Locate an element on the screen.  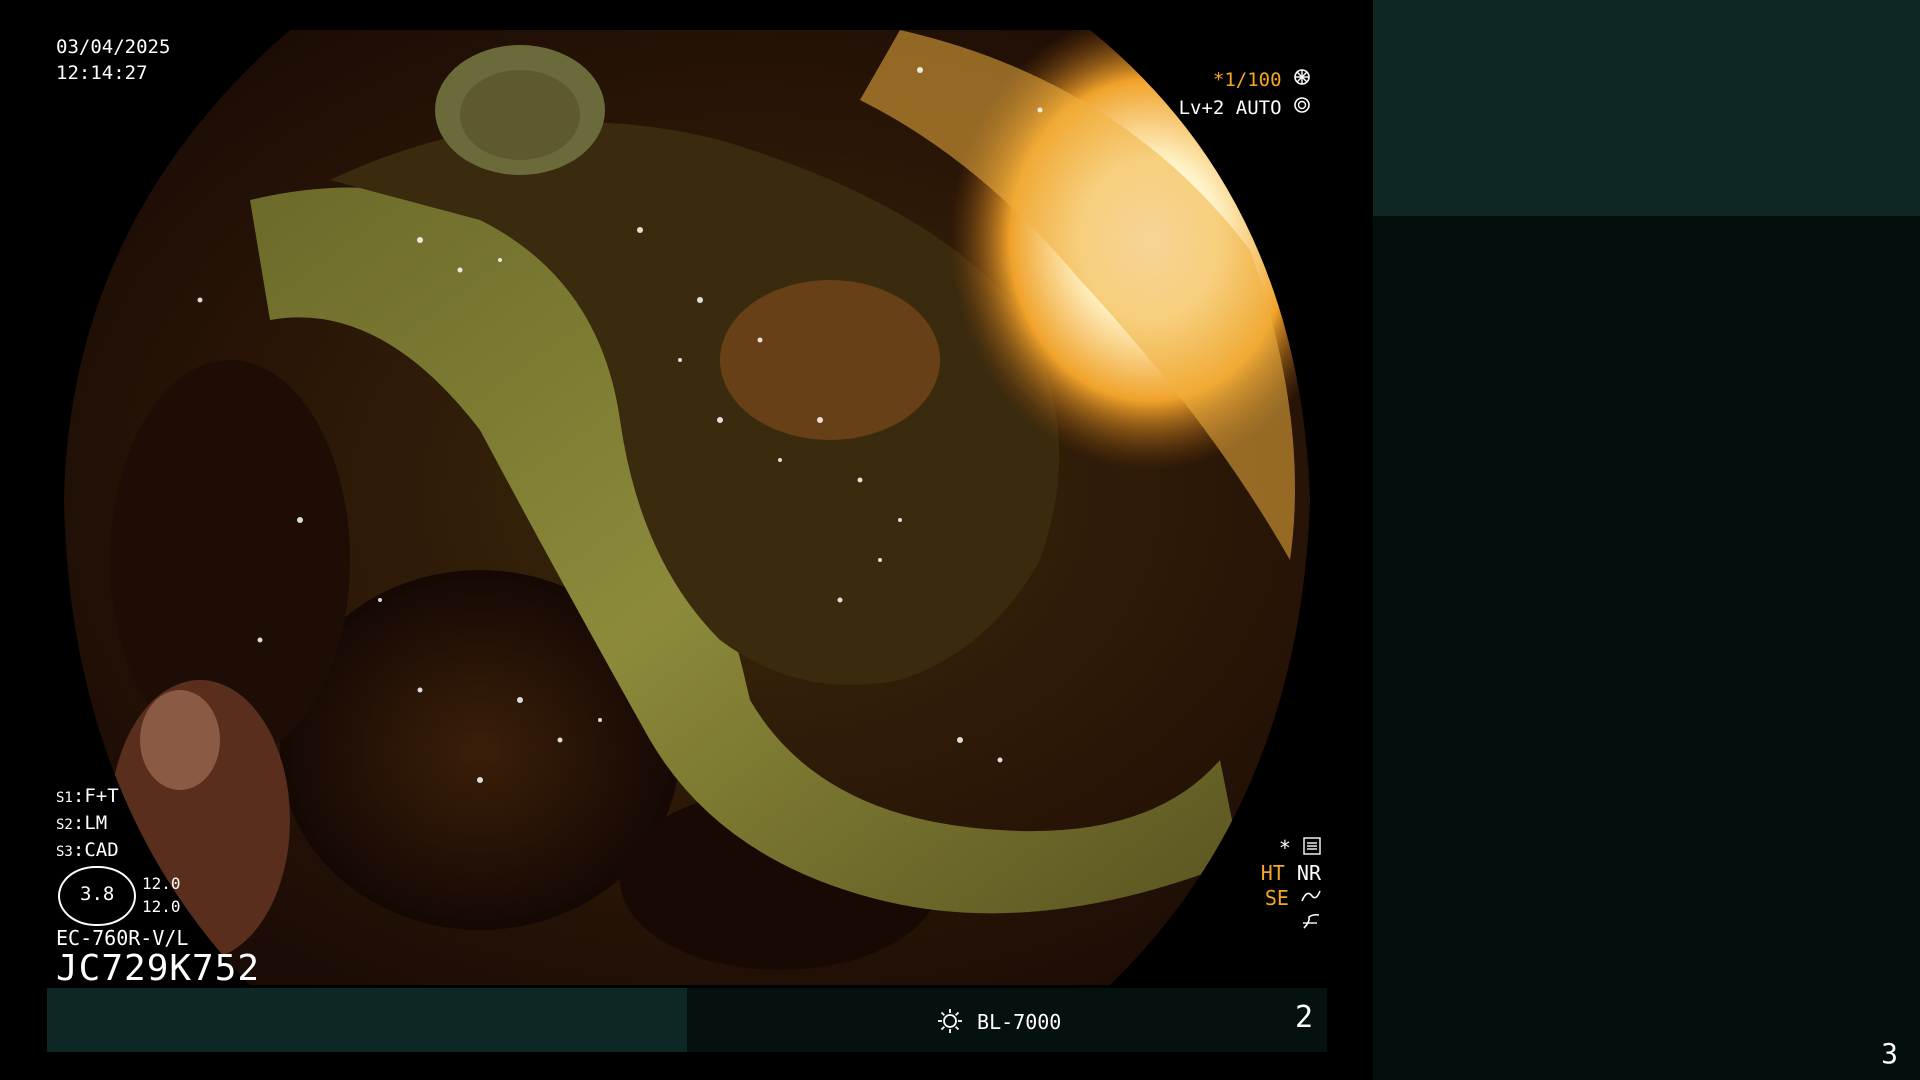
iris-readout: Lv+2 AUTO is located at coordinates (1245, 107).